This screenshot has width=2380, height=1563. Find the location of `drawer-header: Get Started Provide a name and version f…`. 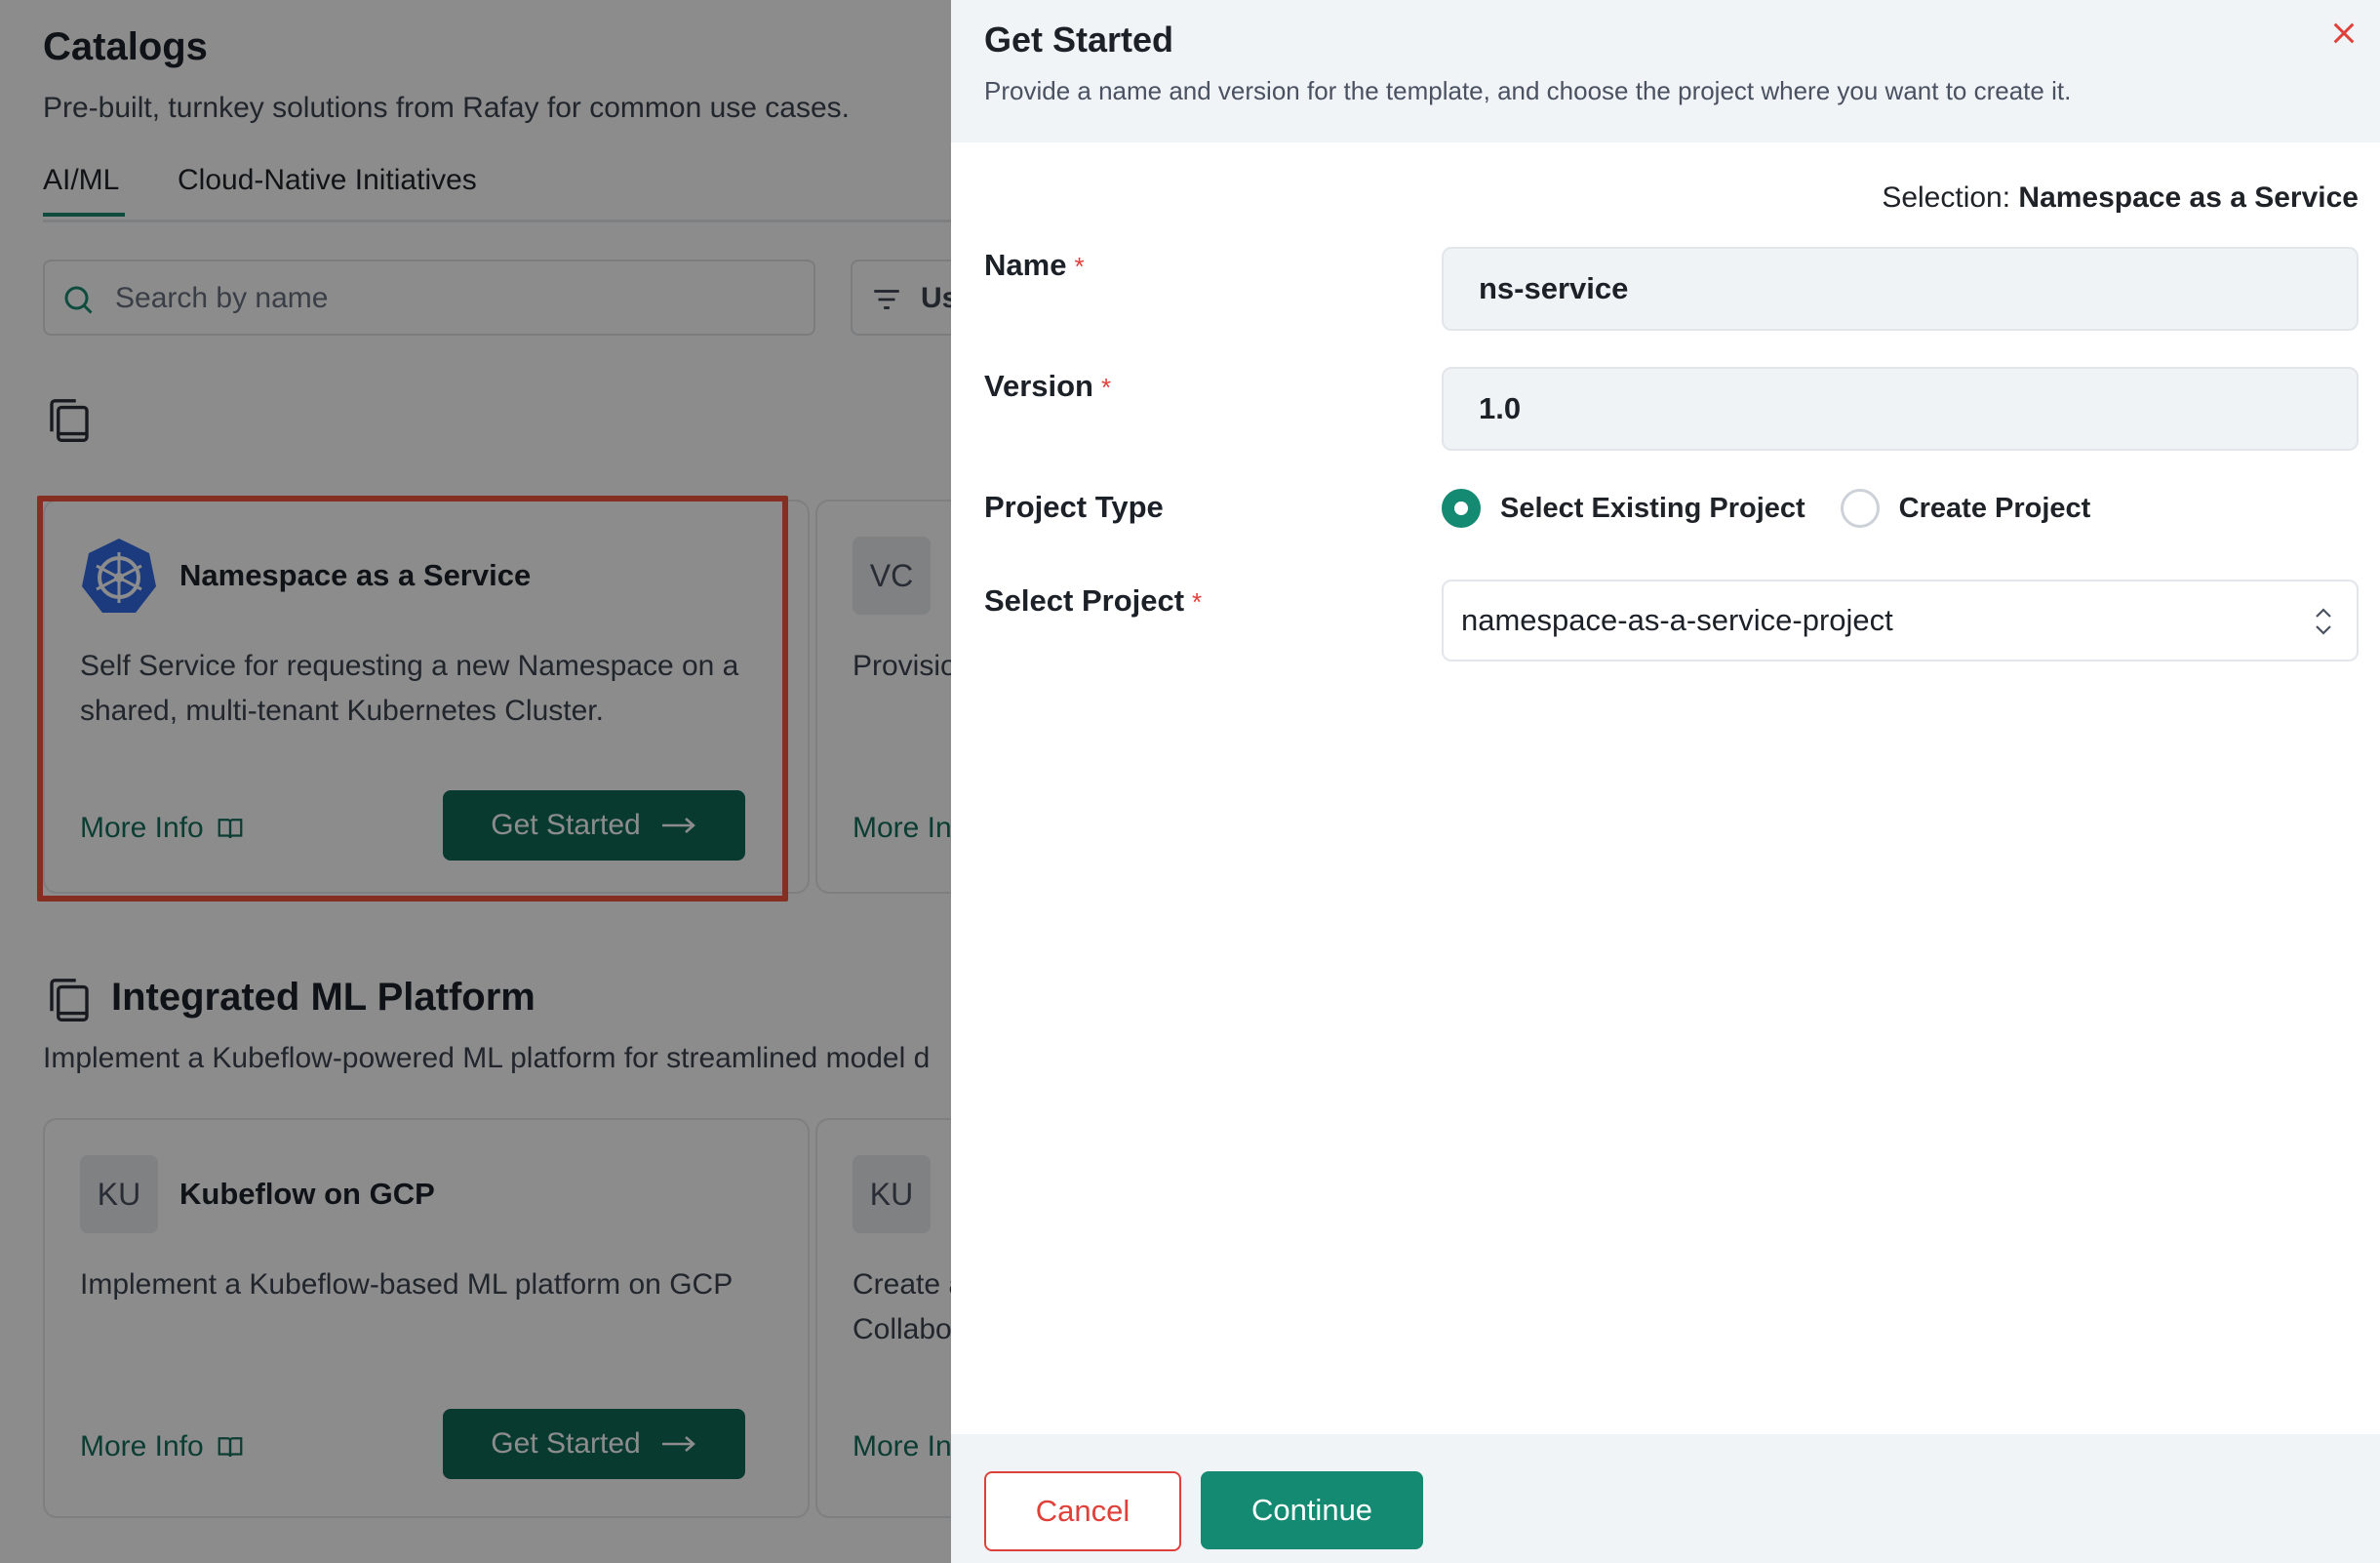

drawer-header: Get Started Provide a name and version f… is located at coordinates (1665, 71).